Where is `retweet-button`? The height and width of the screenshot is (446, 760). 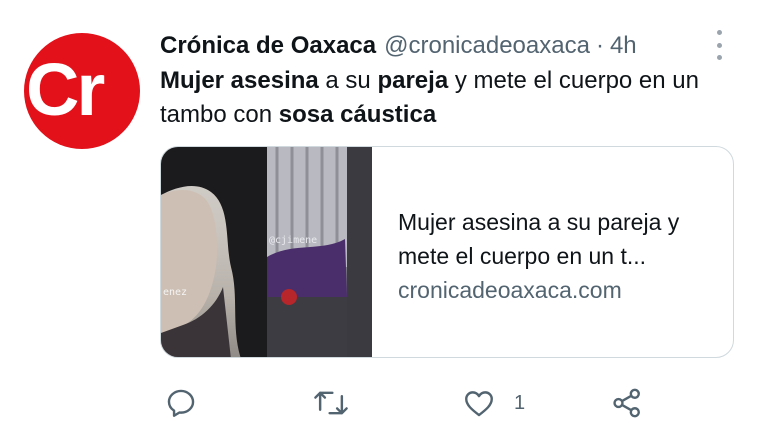
retweet-button is located at coordinates (331, 403).